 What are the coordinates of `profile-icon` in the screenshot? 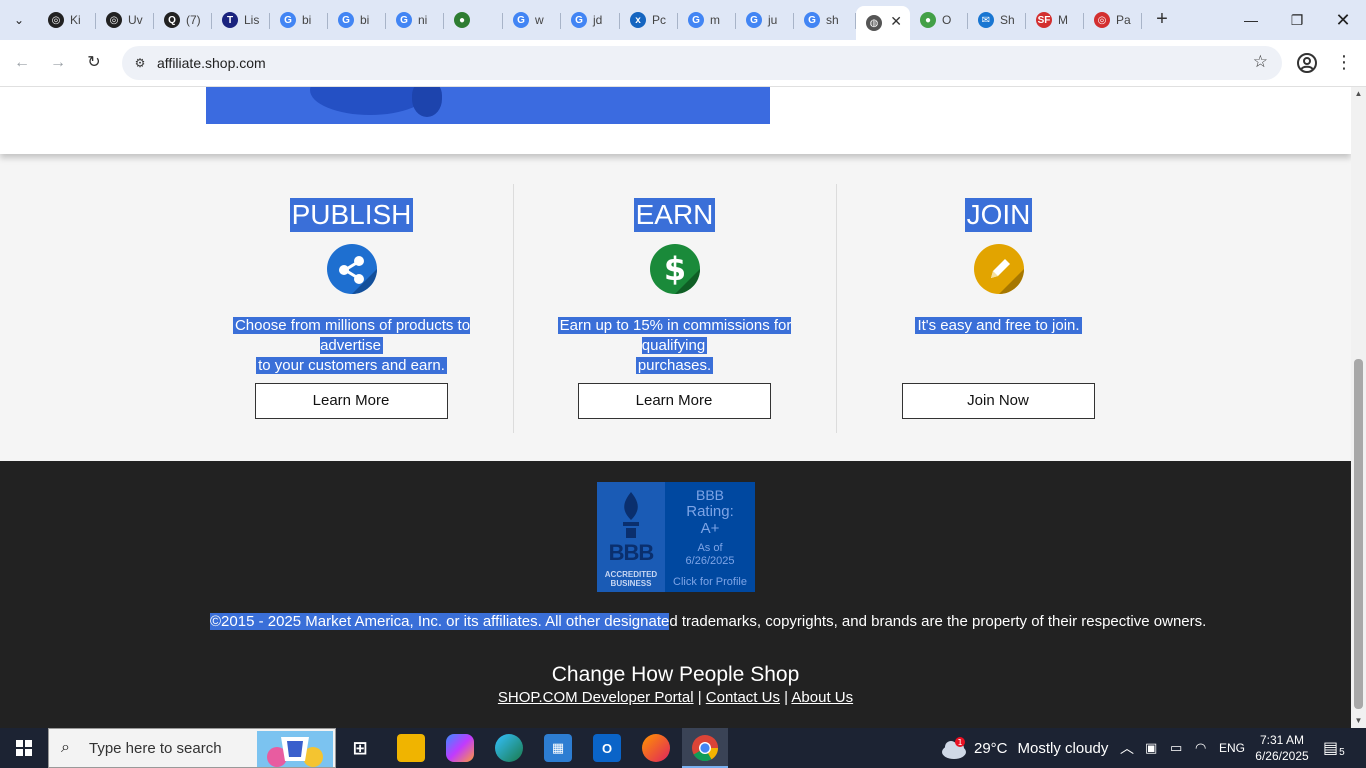 It's located at (1307, 63).